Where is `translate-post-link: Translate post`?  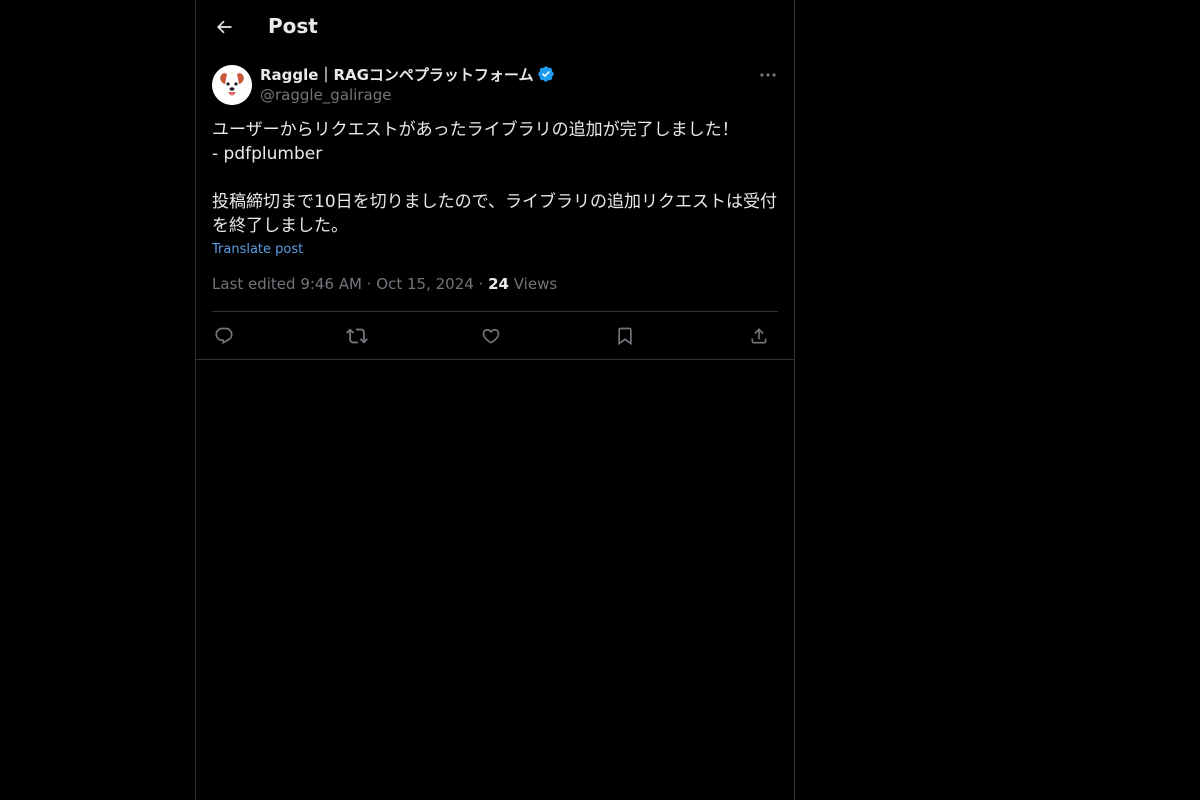
translate-post-link: Translate post is located at coordinates (257, 249).